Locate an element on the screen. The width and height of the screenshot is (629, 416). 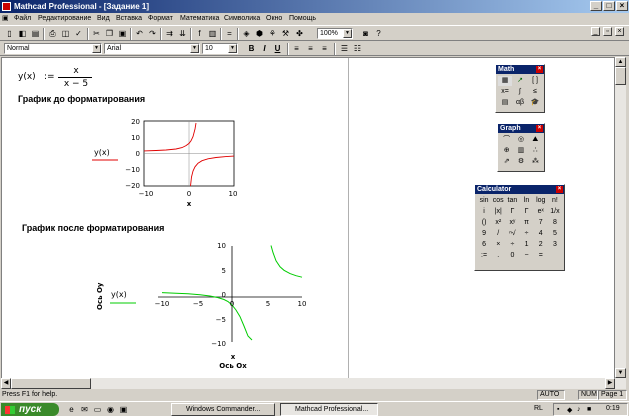
calculator-key: x² is located at coordinates (498, 223).